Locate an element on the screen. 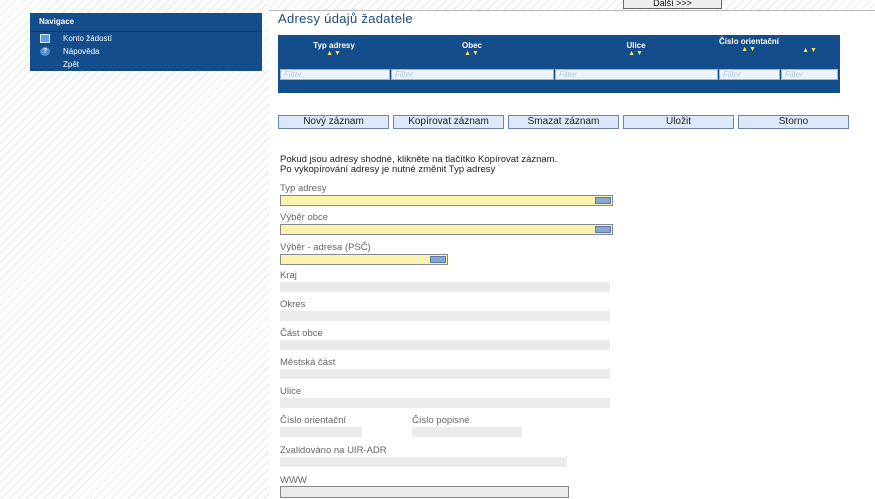  copy-record-button: Kopírovat záznam is located at coordinates (448, 122).